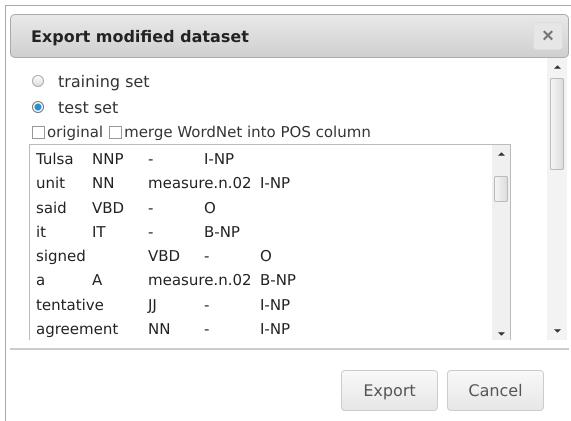 This screenshot has width=571, height=421. What do you see at coordinates (136, 159) in the screenshot?
I see `output-line: Tulsa NNP - I-NP` at bounding box center [136, 159].